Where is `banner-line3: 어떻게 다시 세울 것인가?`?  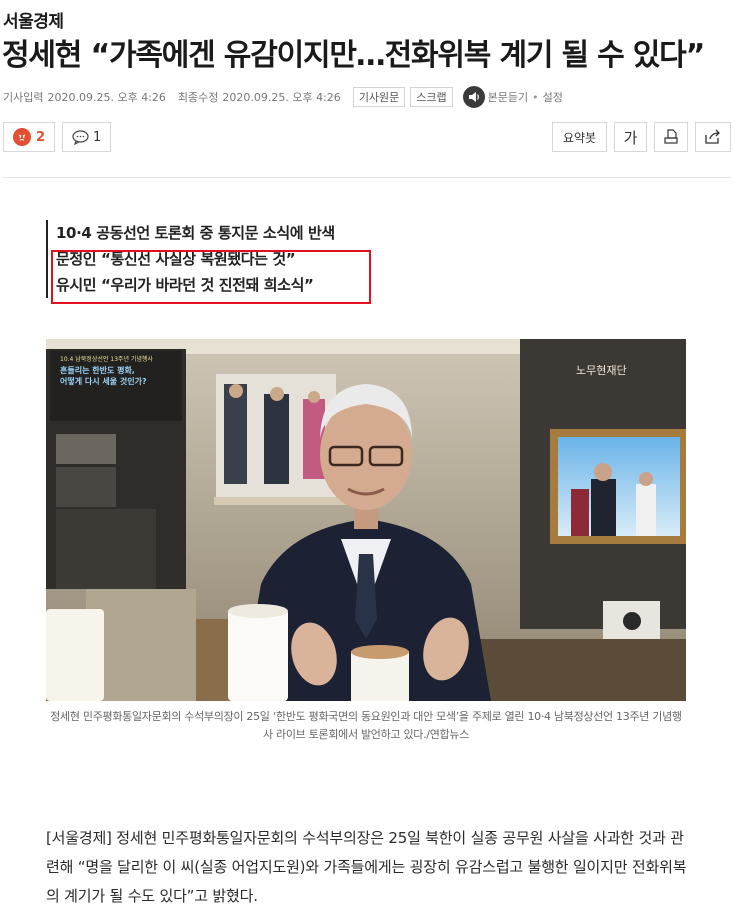
banner-line3: 어떻게 다시 세울 것인가? is located at coordinates (103, 381).